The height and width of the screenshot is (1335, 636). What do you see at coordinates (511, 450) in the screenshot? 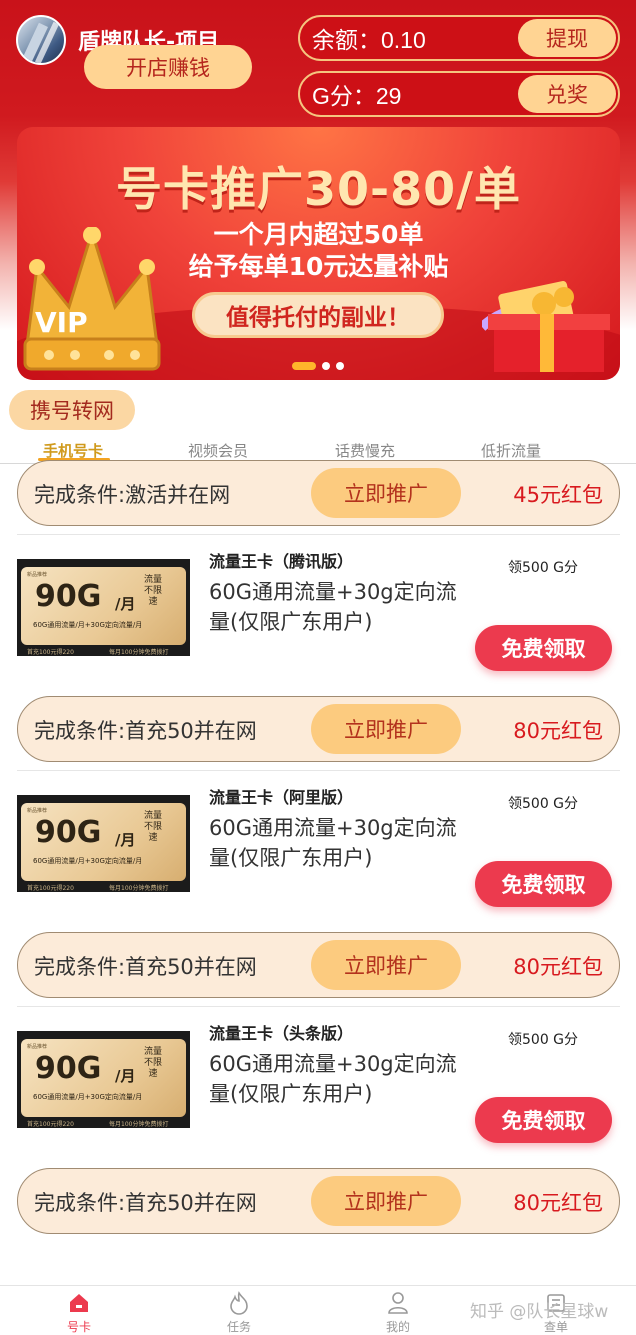
I see `tab-discount-data: 低折流量` at bounding box center [511, 450].